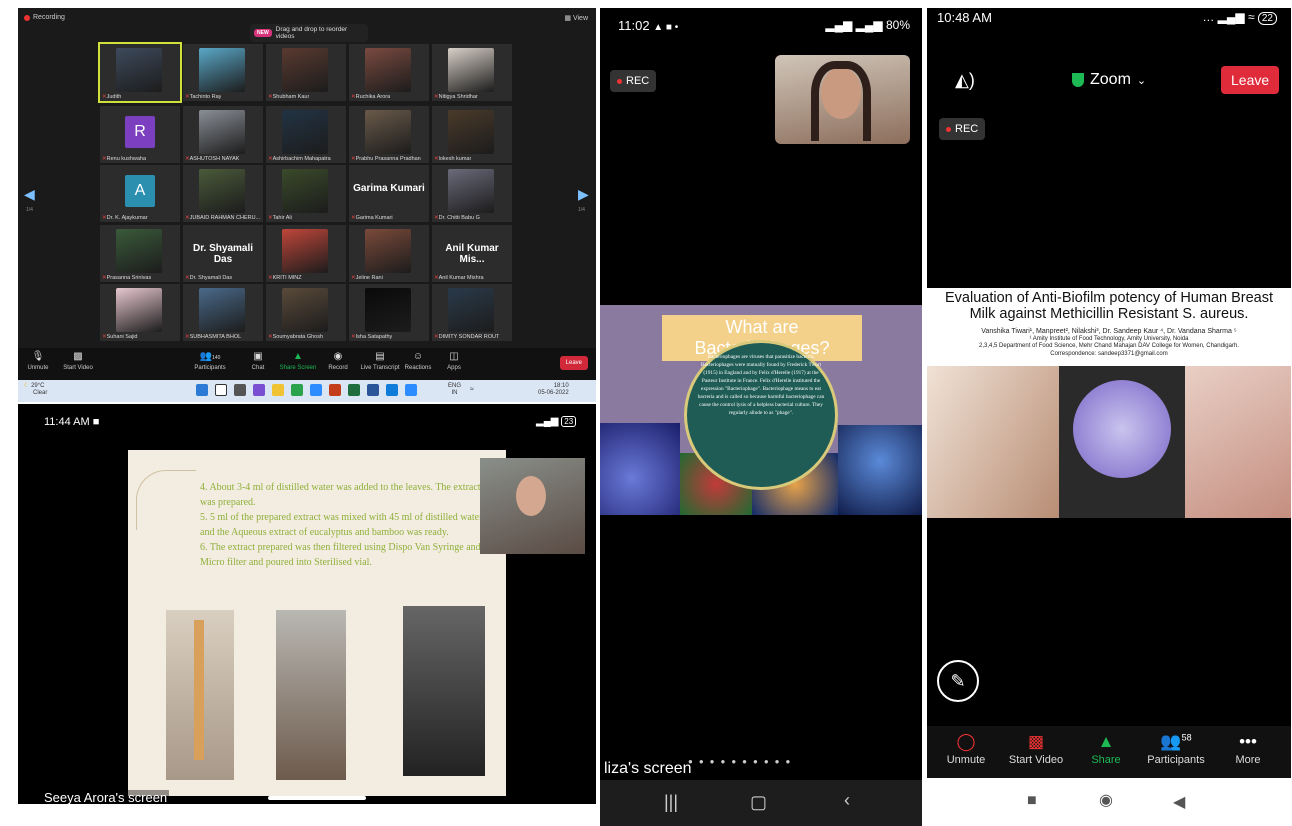  Describe the element at coordinates (454, 390) in the screenshot. I see `language-indicator: ENG IN` at that location.